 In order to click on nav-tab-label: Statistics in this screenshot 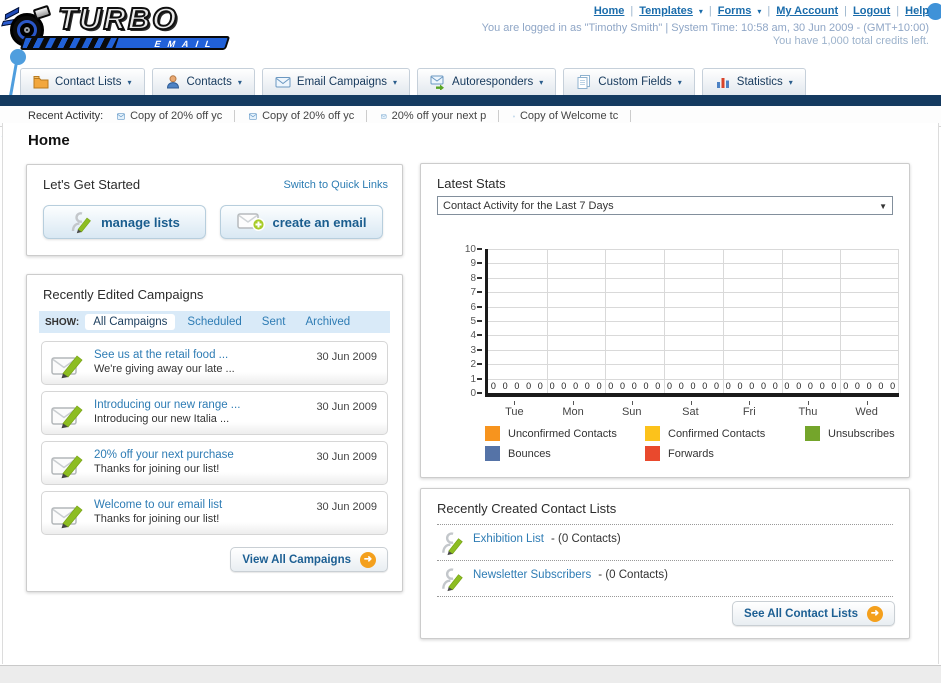, I will do `click(759, 82)`.